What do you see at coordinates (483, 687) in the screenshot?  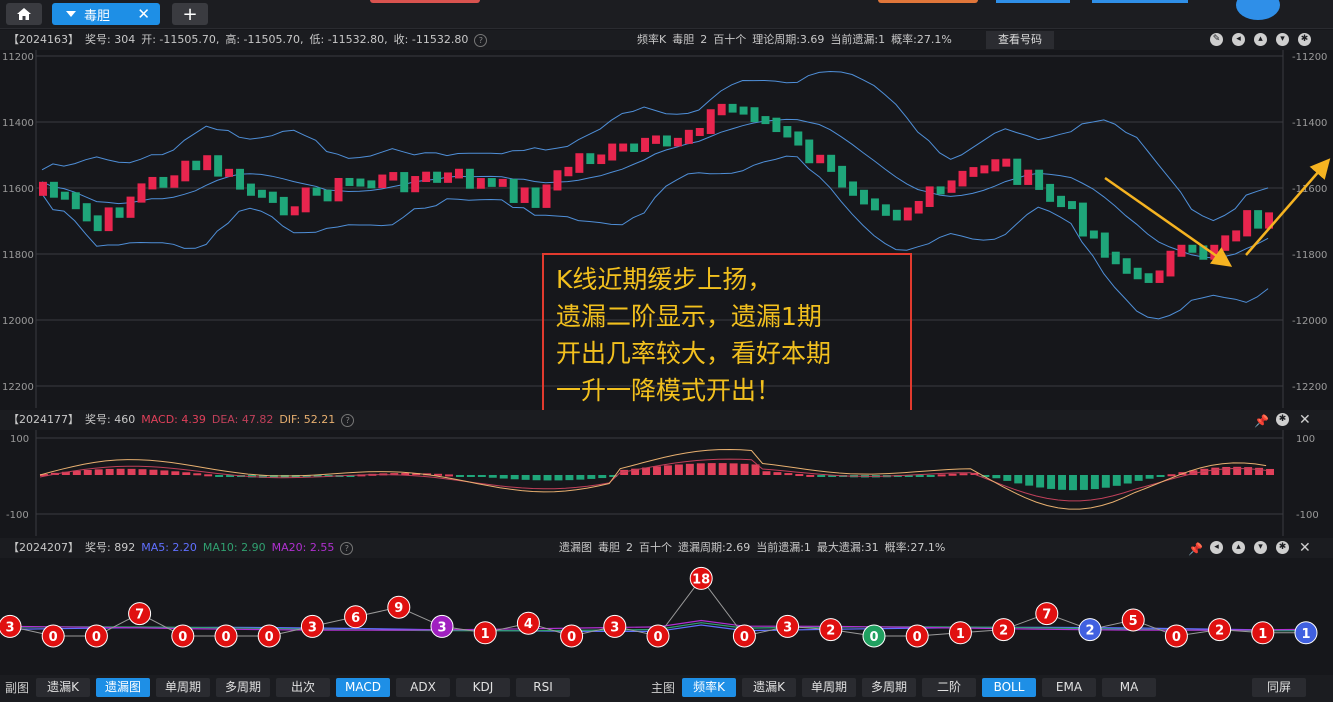 I see `sub-btn-kdj: KDJ` at bounding box center [483, 687].